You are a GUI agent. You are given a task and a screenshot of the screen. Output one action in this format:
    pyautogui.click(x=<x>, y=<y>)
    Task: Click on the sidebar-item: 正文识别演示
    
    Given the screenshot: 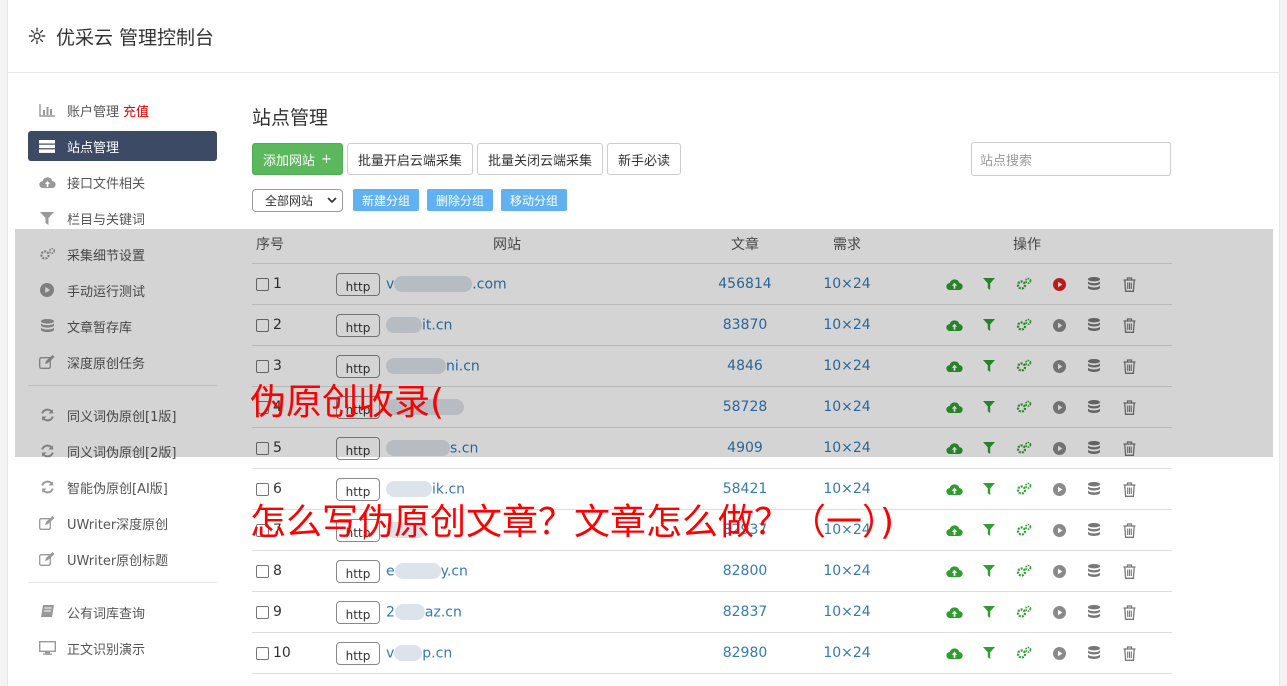 What is the action you would take?
    pyautogui.click(x=122, y=648)
    